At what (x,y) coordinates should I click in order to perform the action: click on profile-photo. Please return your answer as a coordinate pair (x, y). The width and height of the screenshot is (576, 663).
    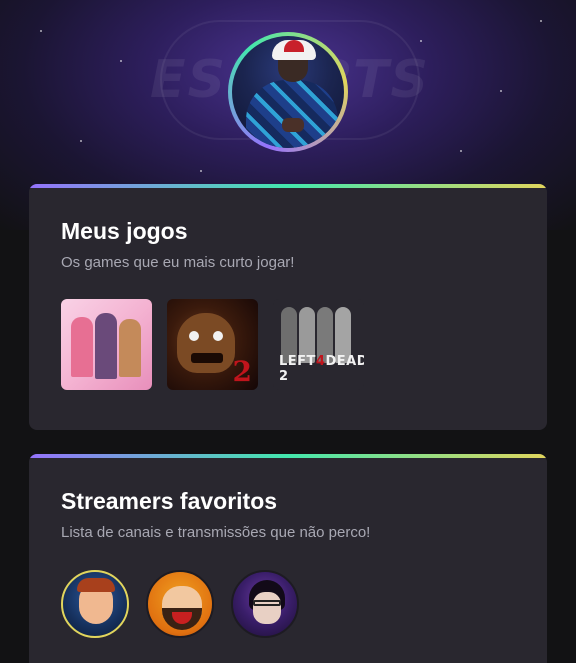
    Looking at the image, I should click on (288, 92).